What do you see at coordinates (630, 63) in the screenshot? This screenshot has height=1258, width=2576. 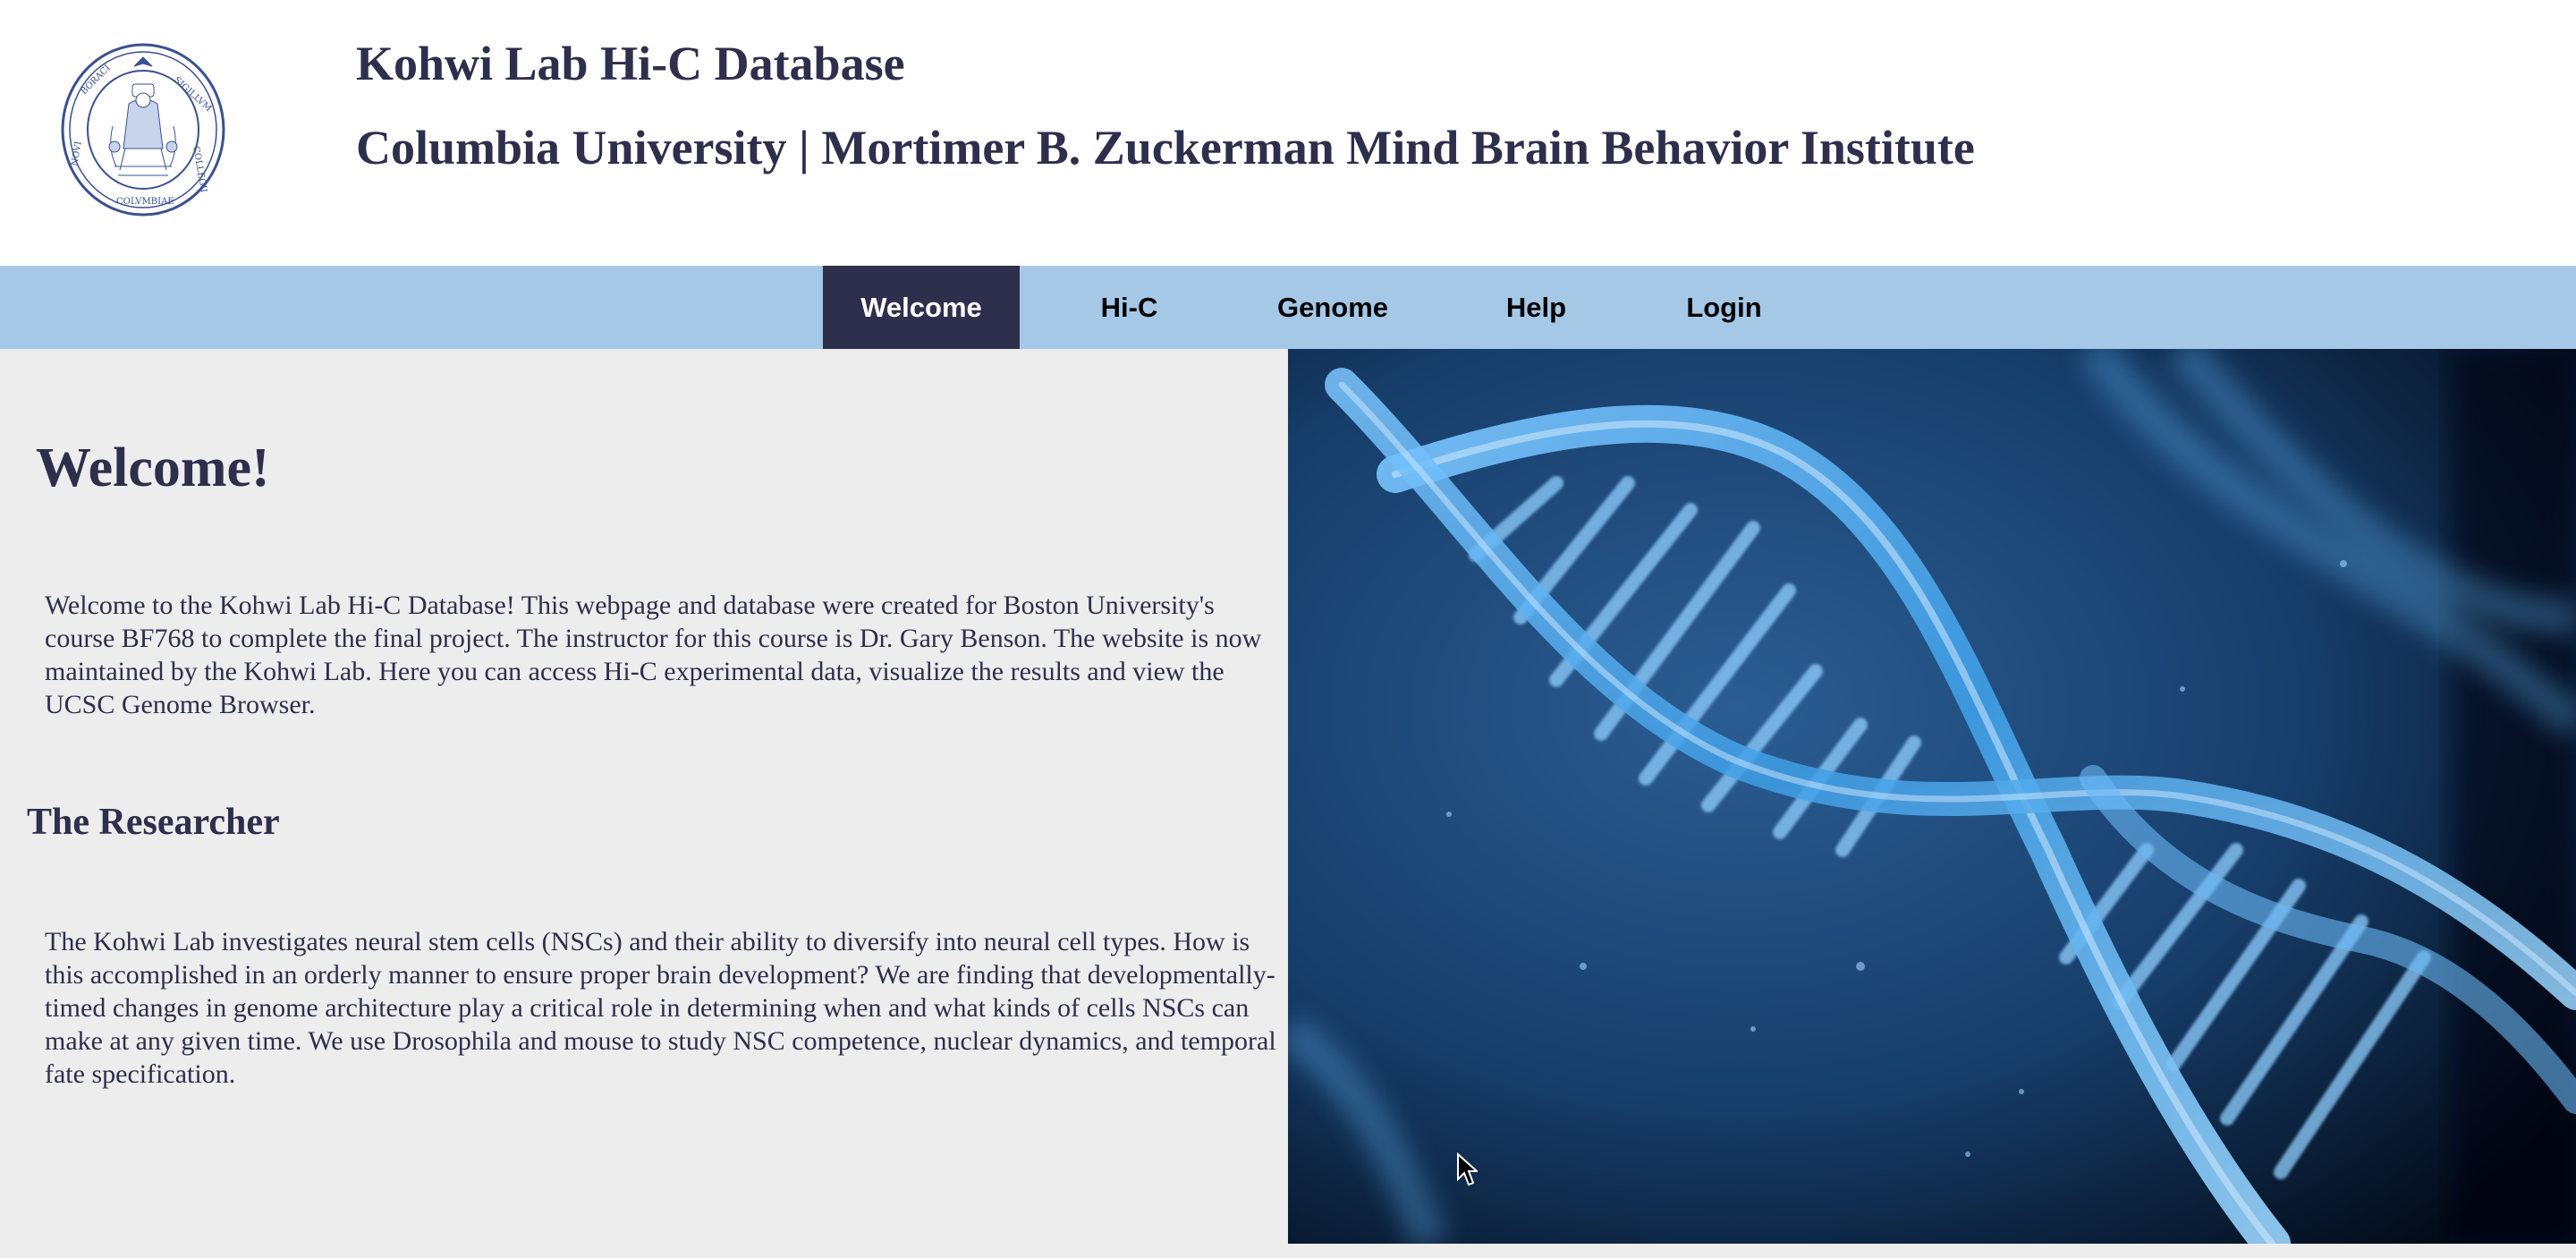 I see `site-title: Kohwi Lab Hi-C Database` at bounding box center [630, 63].